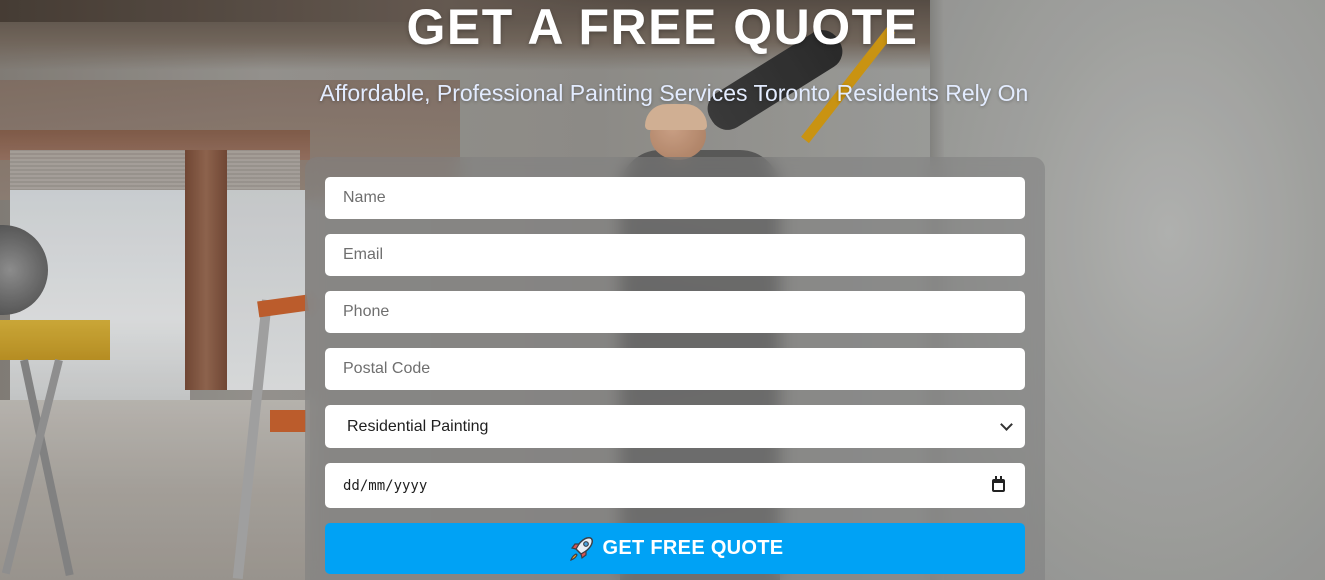  I want to click on calendar-icon, so click(998, 484).